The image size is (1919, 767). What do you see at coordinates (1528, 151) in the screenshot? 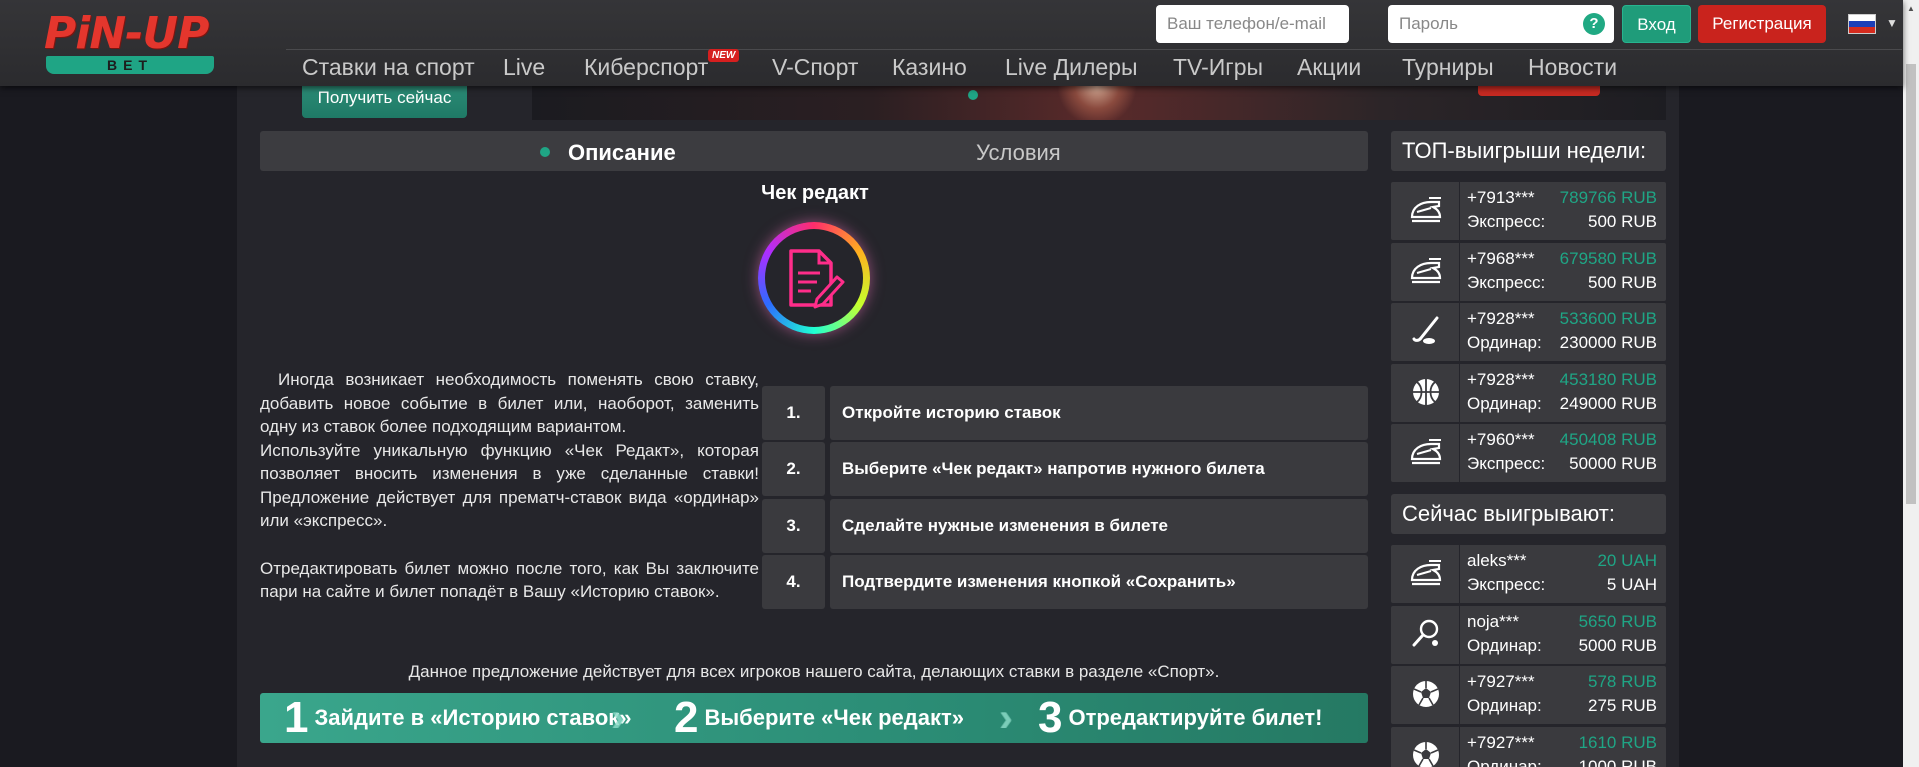
I see `top-wins-title: ТОП-выигрыши недели:` at bounding box center [1528, 151].